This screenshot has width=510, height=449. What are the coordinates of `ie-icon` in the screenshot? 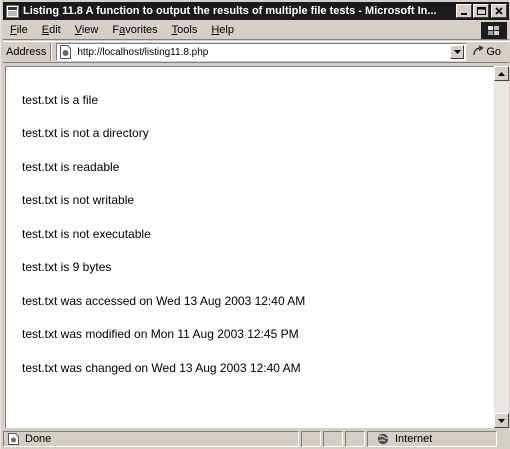 It's located at (12, 11).